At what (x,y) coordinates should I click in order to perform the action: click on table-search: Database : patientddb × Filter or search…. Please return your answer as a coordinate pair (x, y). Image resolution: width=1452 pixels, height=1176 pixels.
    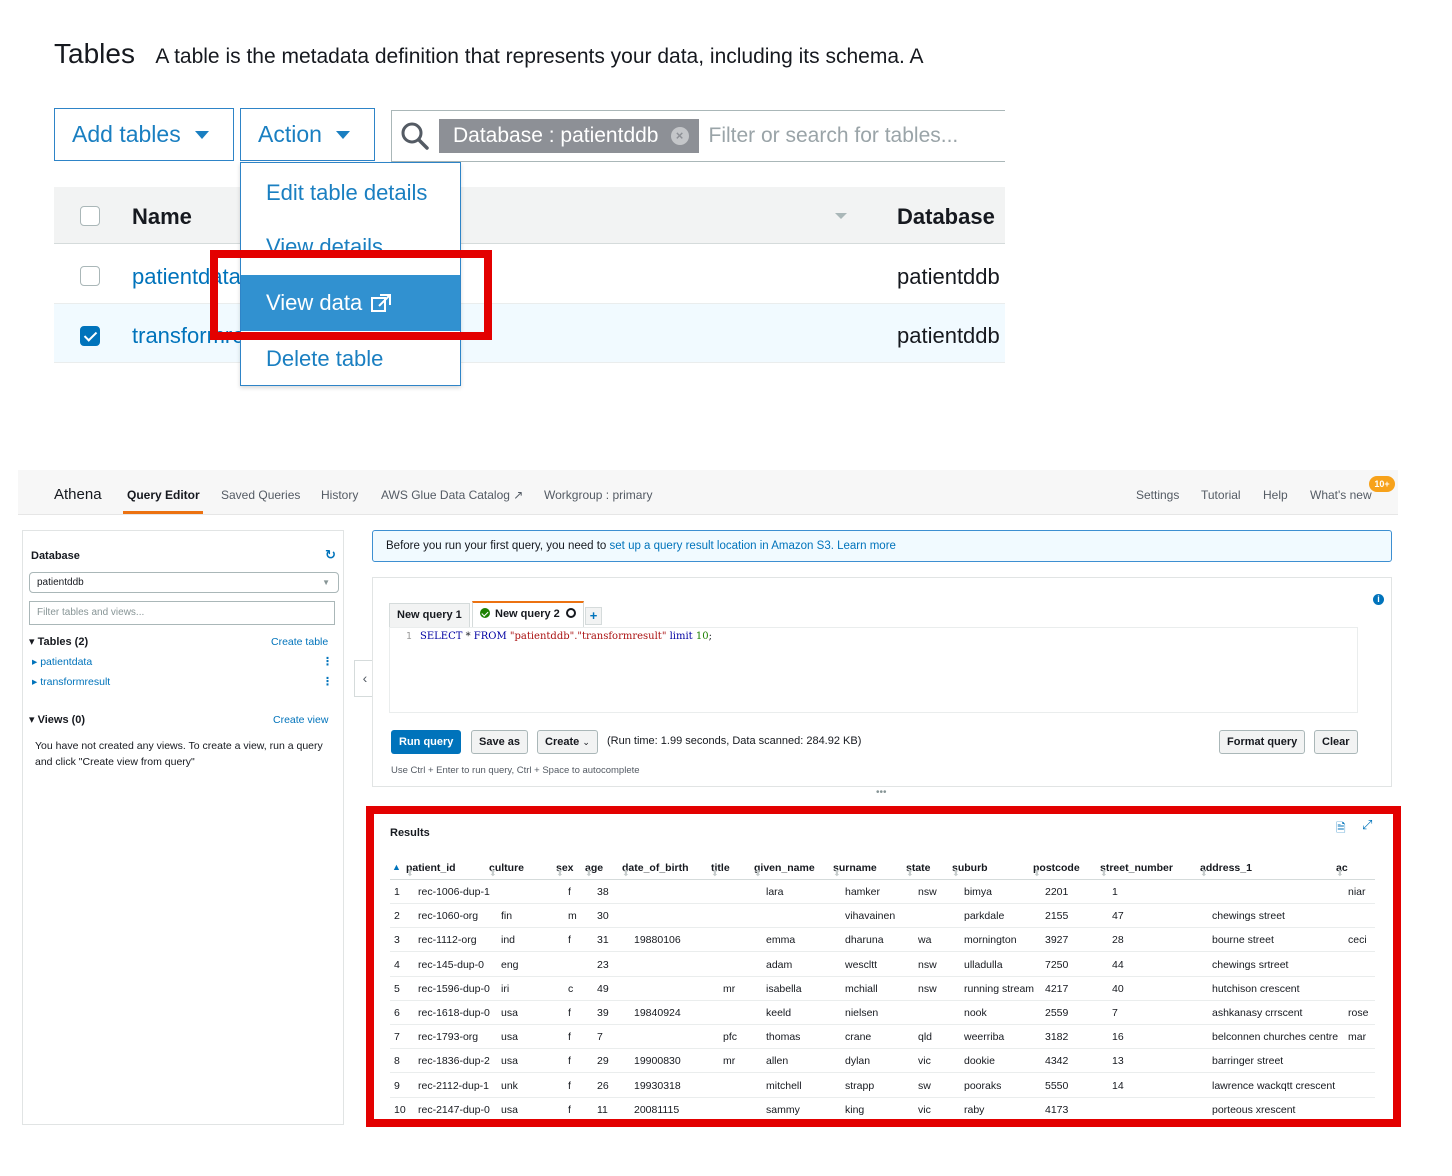
    Looking at the image, I should click on (698, 136).